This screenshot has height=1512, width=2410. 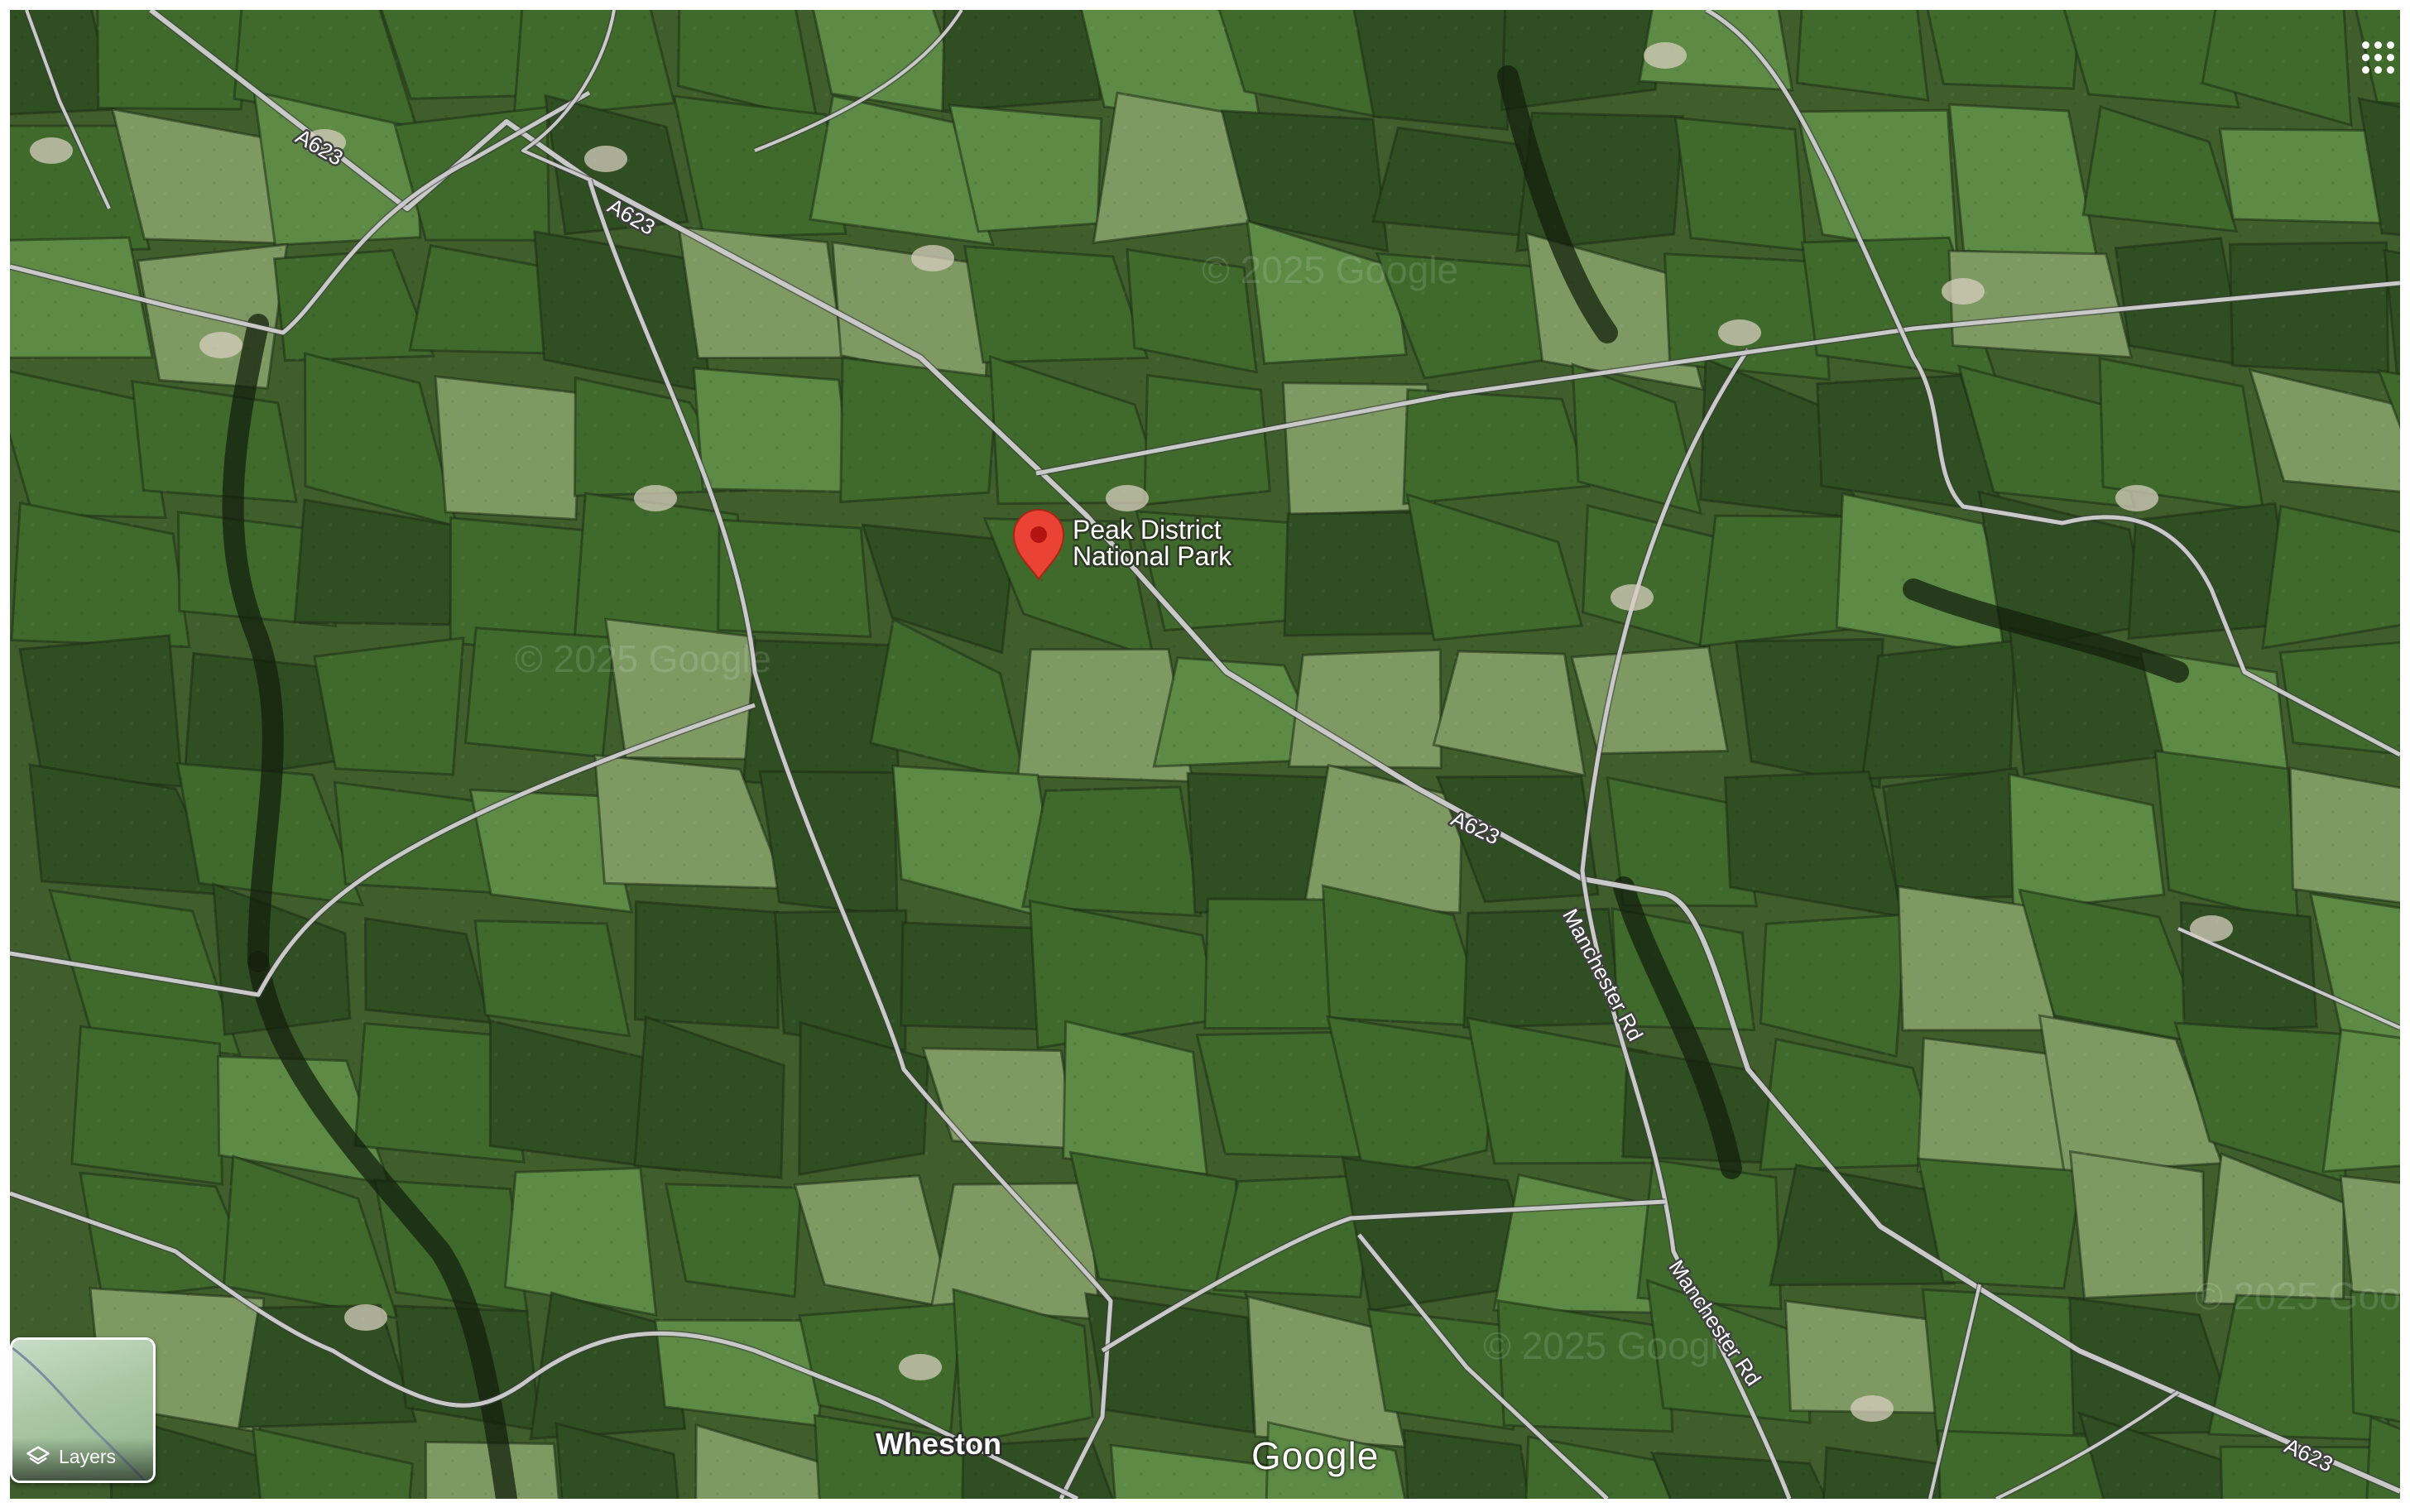 What do you see at coordinates (1330, 269) in the screenshot?
I see `watermark-2: © 2025 Google` at bounding box center [1330, 269].